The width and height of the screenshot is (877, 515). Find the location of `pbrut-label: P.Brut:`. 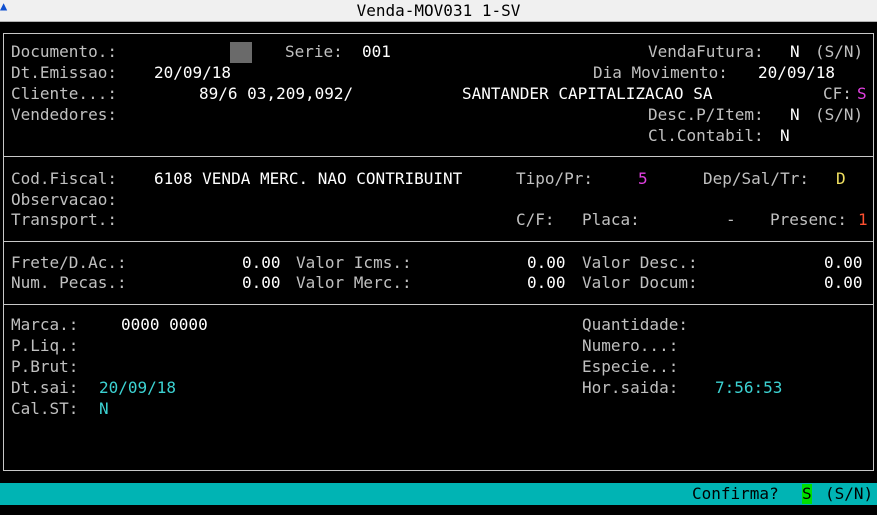

pbrut-label: P.Brut: is located at coordinates (45, 366).